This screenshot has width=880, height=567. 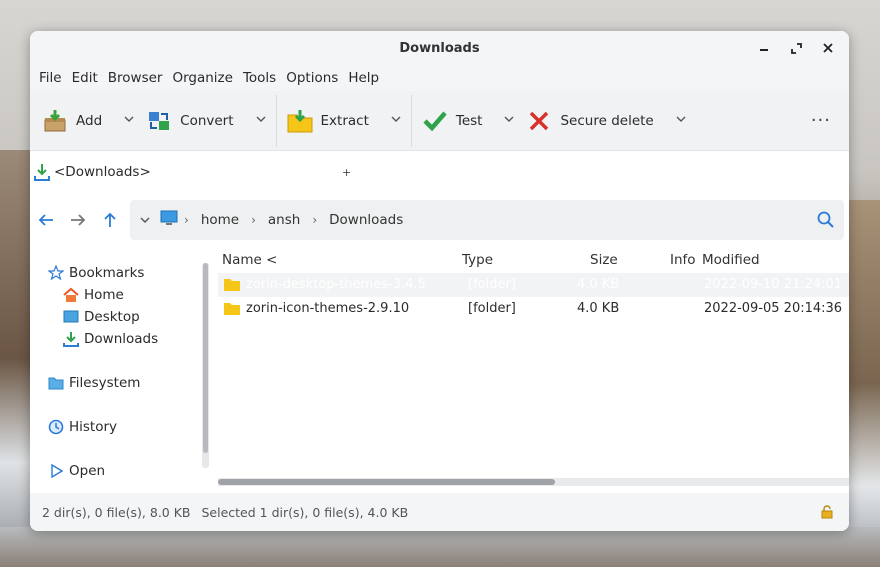 I want to click on add-label: Add, so click(x=89, y=120).